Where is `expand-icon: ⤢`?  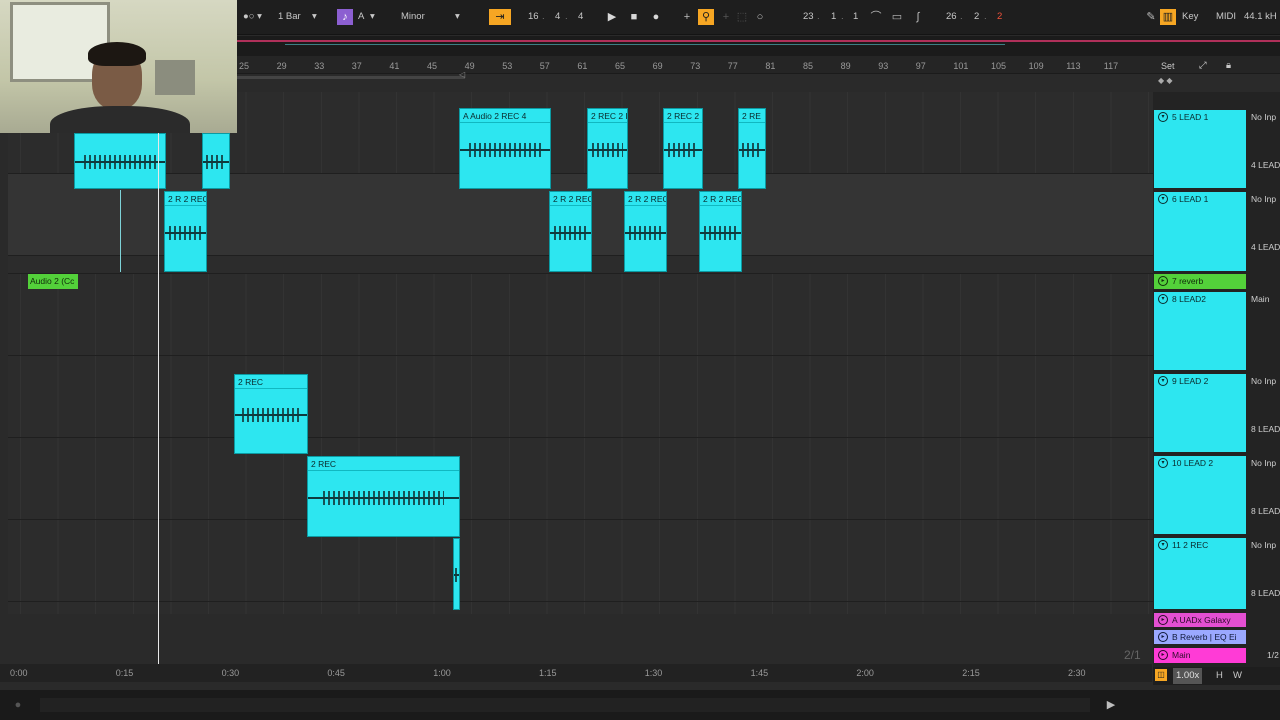
expand-icon: ⤢ is located at coordinates (1203, 66).